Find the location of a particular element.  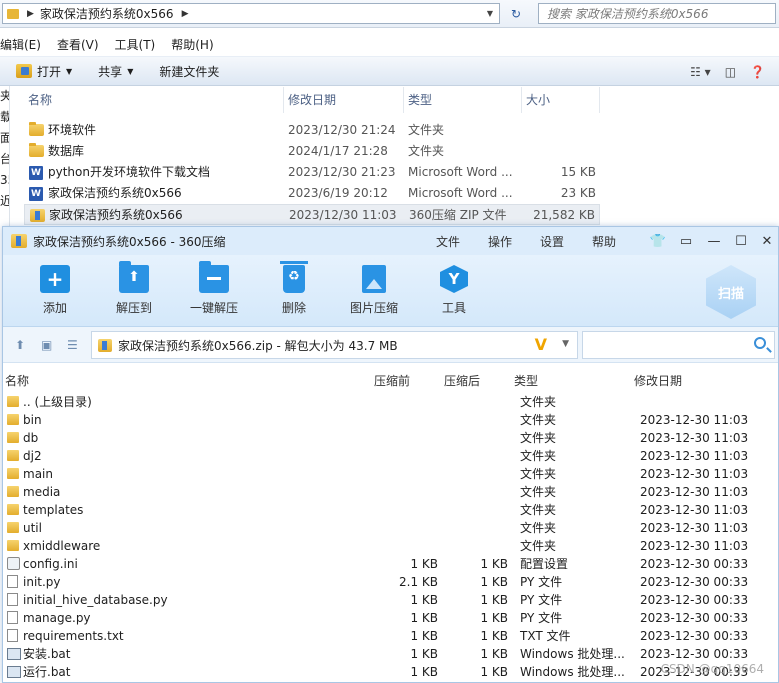

extract-to-button: 解压到 is located at coordinates (134, 288).